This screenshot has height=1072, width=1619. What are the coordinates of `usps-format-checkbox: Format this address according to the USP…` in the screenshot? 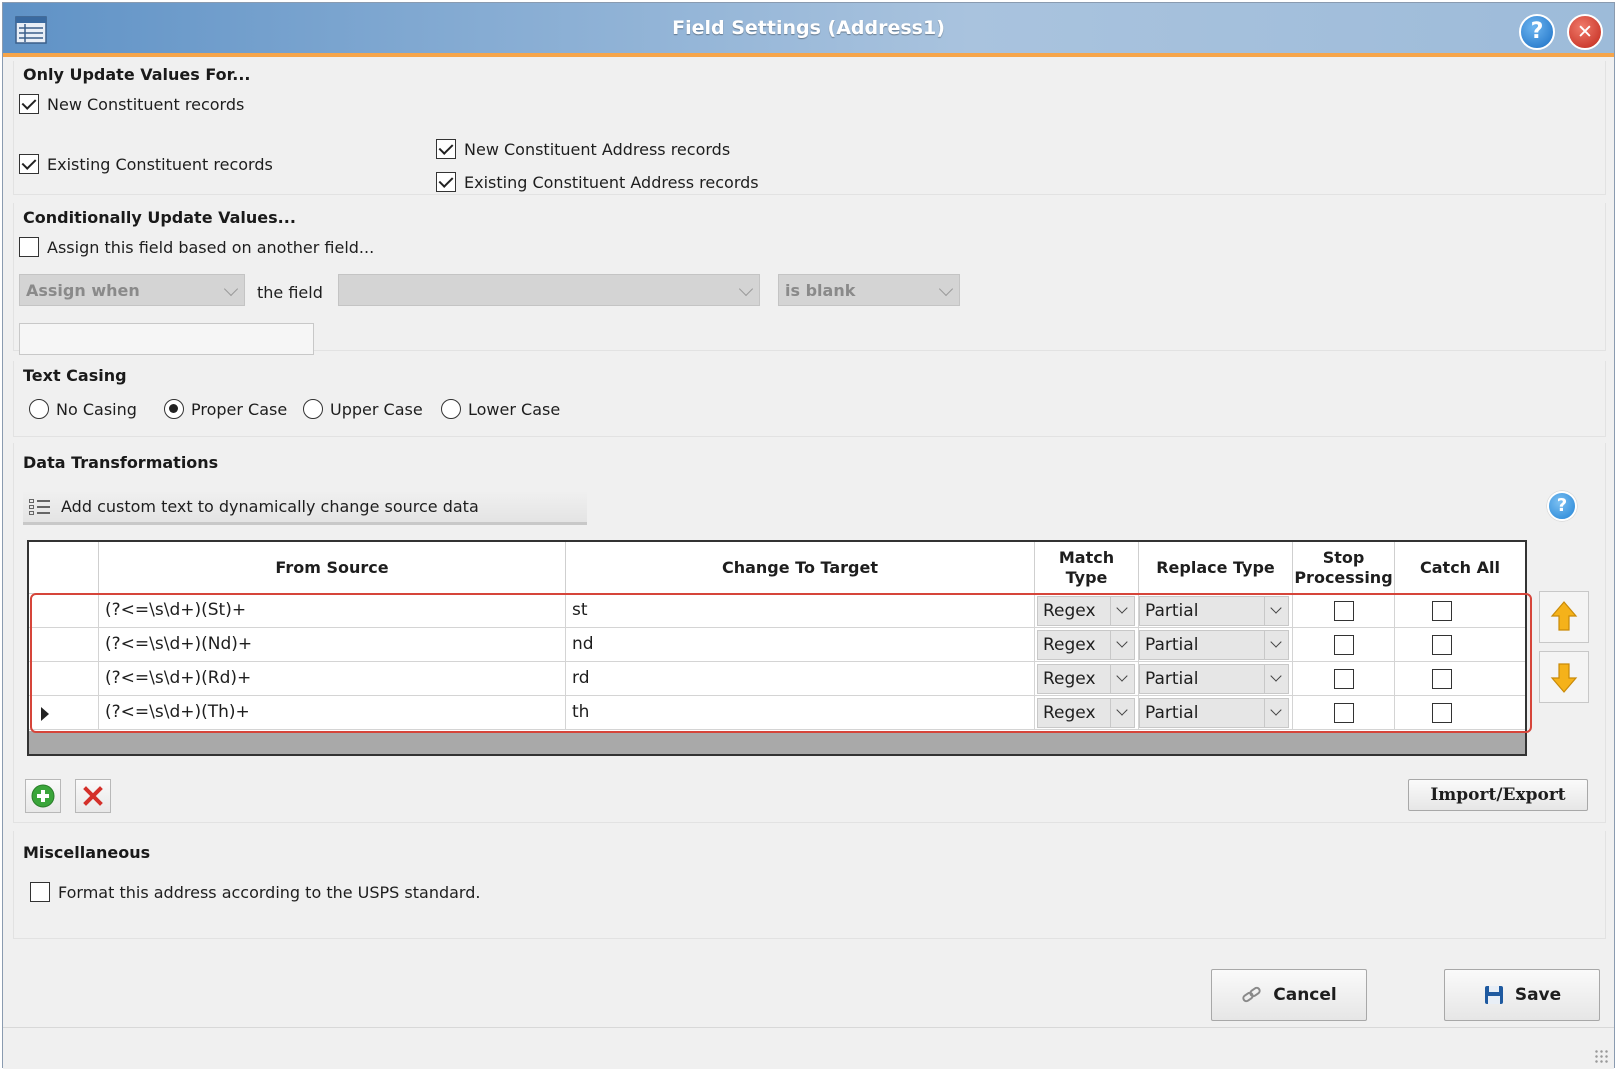 It's located at (255, 892).